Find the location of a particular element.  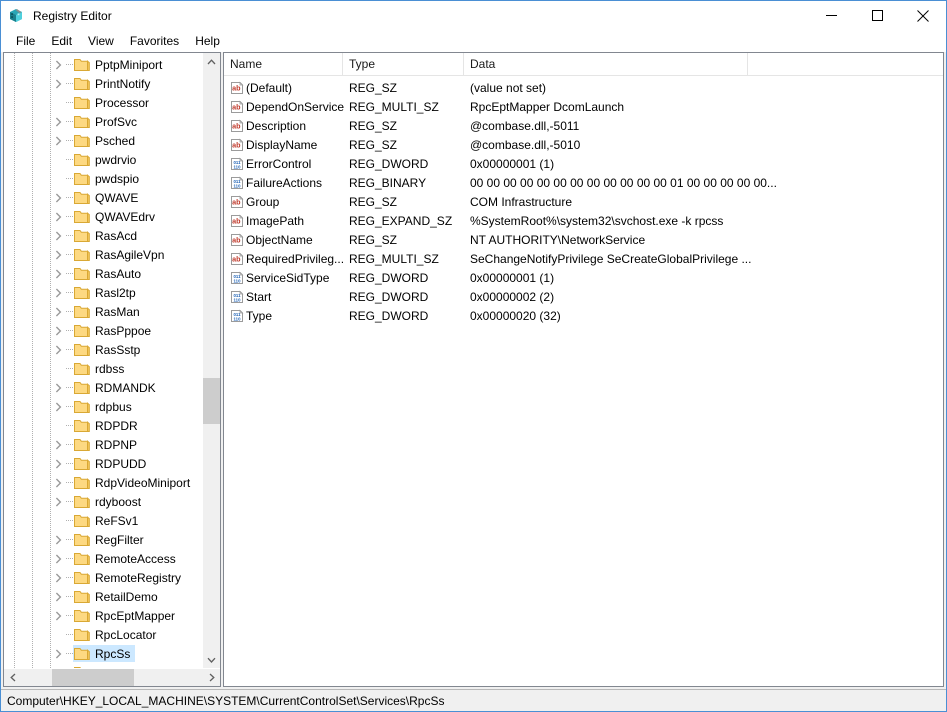

tree-item-remoteaccess: RemoteAccess is located at coordinates (103, 558).